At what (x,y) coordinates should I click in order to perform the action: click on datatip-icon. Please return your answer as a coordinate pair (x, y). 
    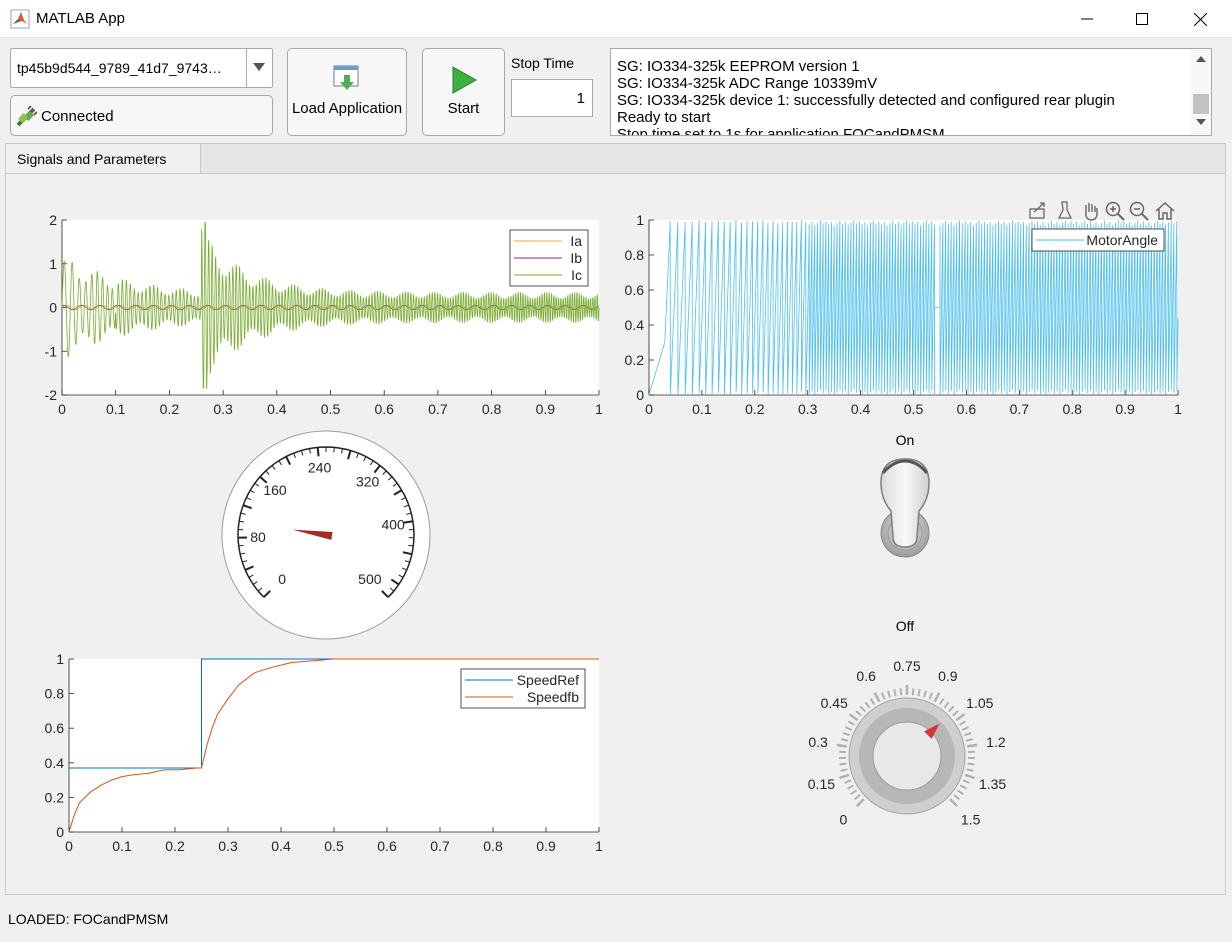
    Looking at the image, I should click on (1066, 211).